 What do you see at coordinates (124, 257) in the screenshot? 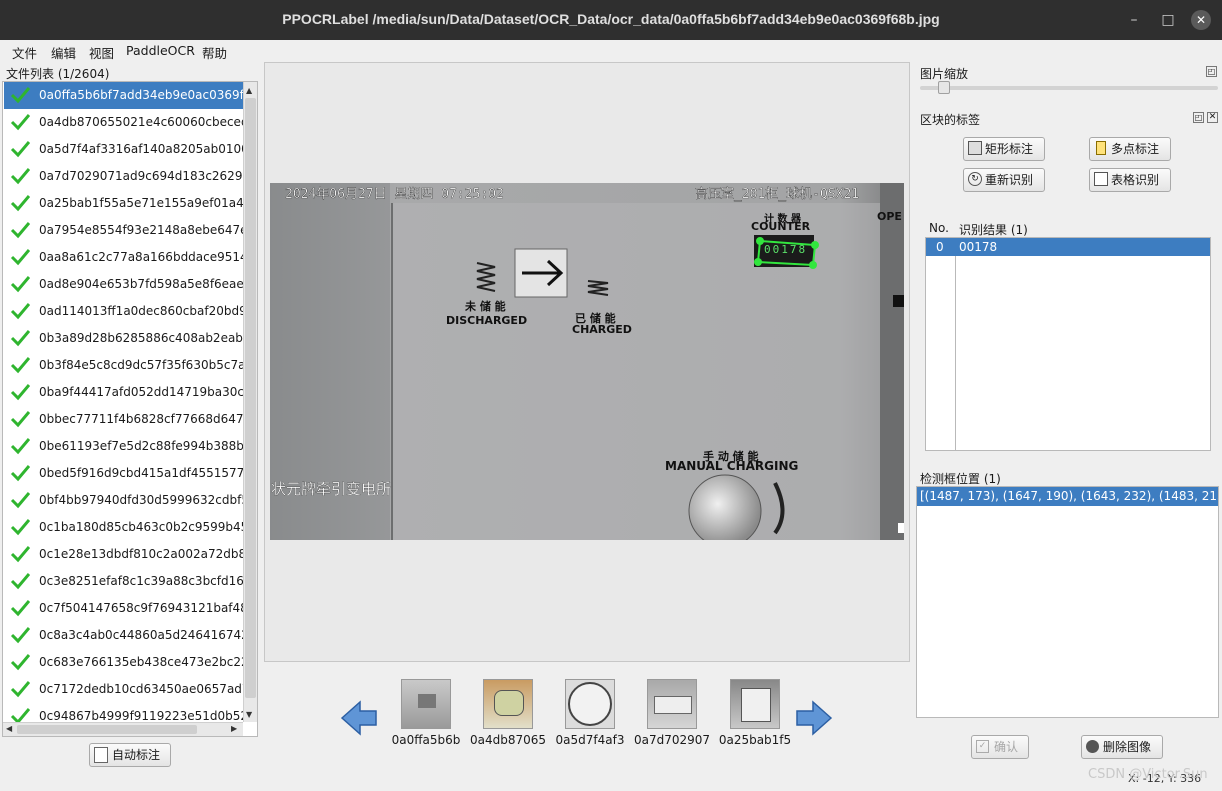
I see `file-list-item: 0aa8a61c2c77a8a166bddace95144d5` at bounding box center [124, 257].